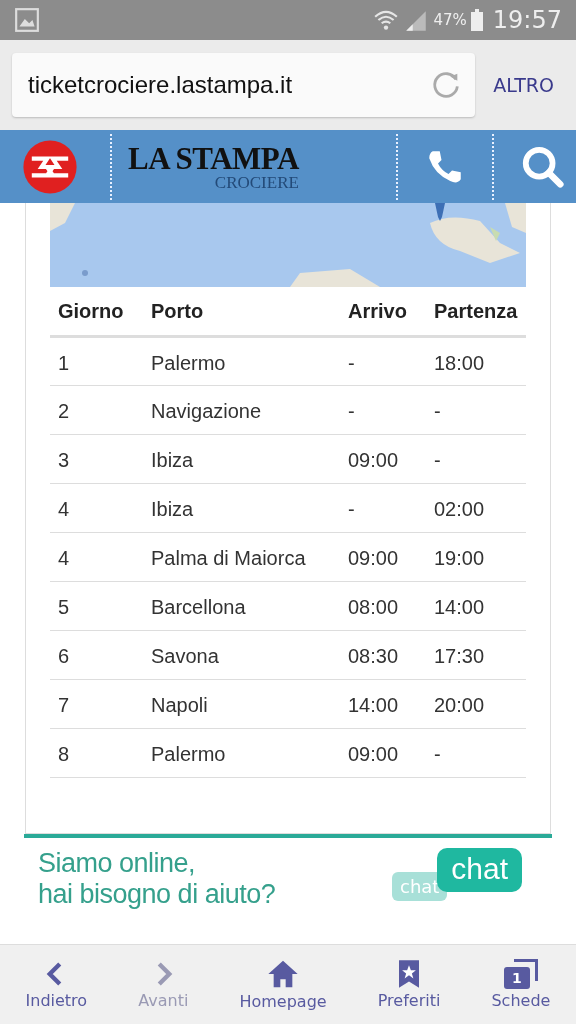 The width and height of the screenshot is (576, 1024). Describe the element at coordinates (373, 607) in the screenshot. I see `table-cell: 08:00` at that location.